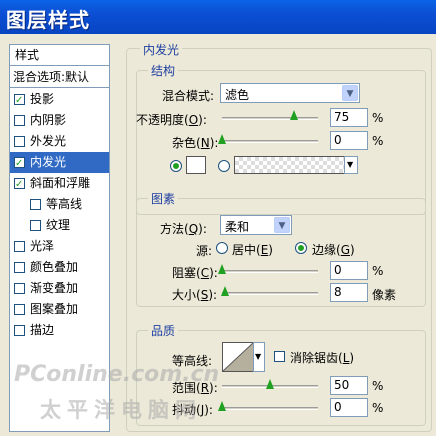 Image resolution: width=436 pixels, height=436 pixels. What do you see at coordinates (378, 386) in the screenshot?
I see `range-unit: %` at bounding box center [378, 386].